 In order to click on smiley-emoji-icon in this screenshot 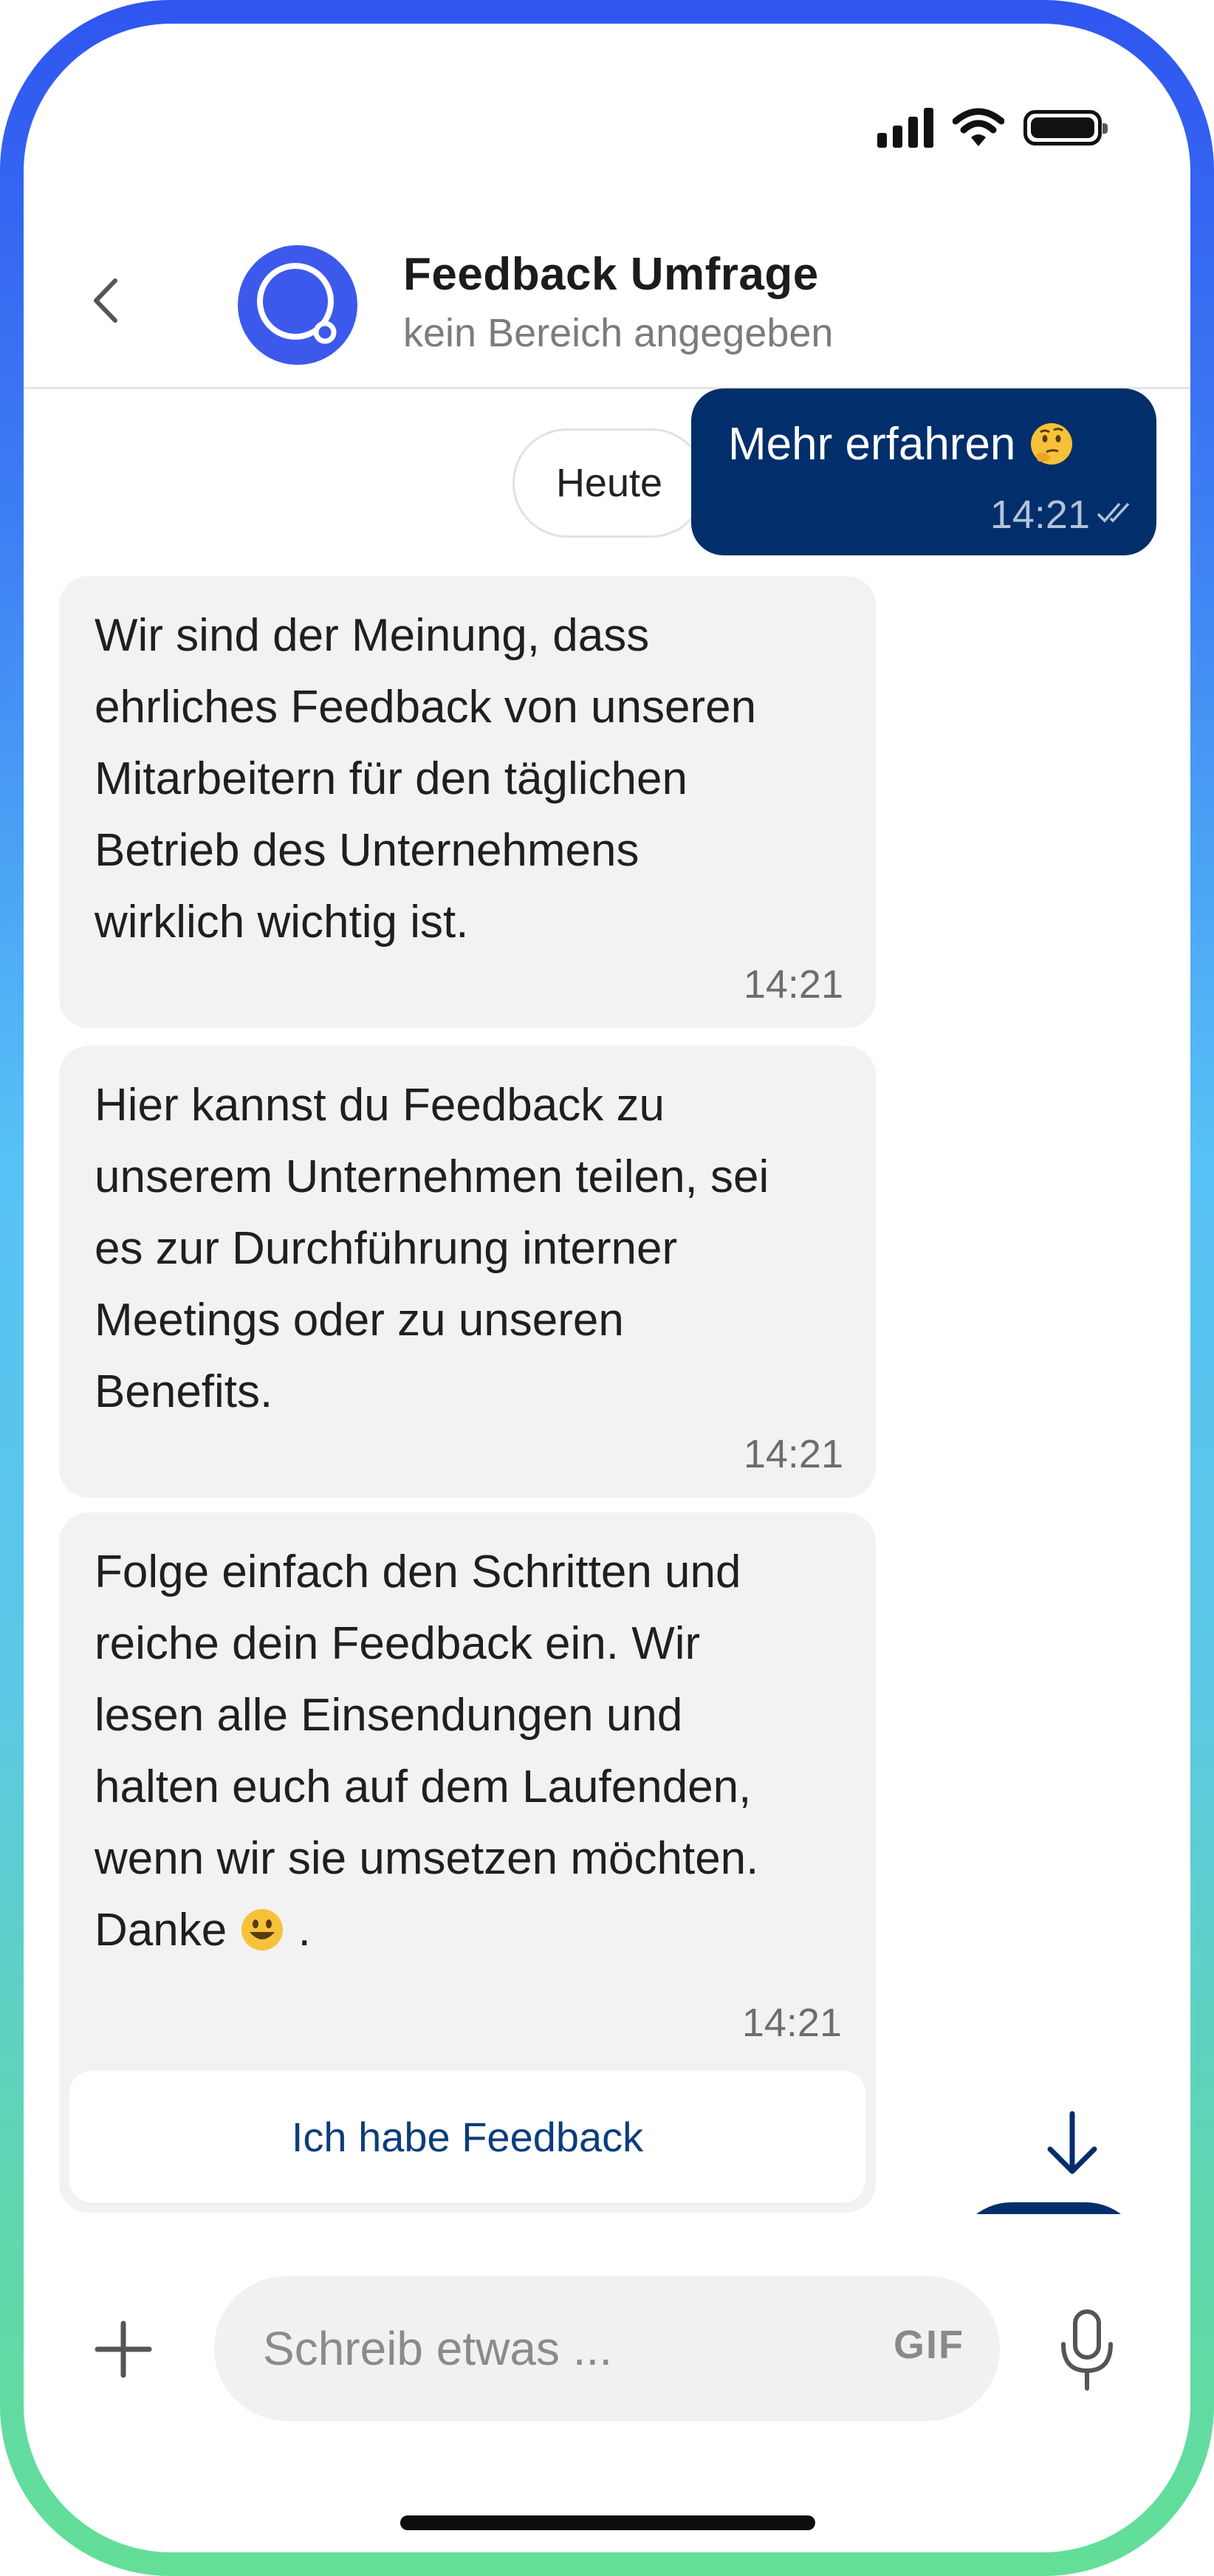, I will do `click(262, 1929)`.